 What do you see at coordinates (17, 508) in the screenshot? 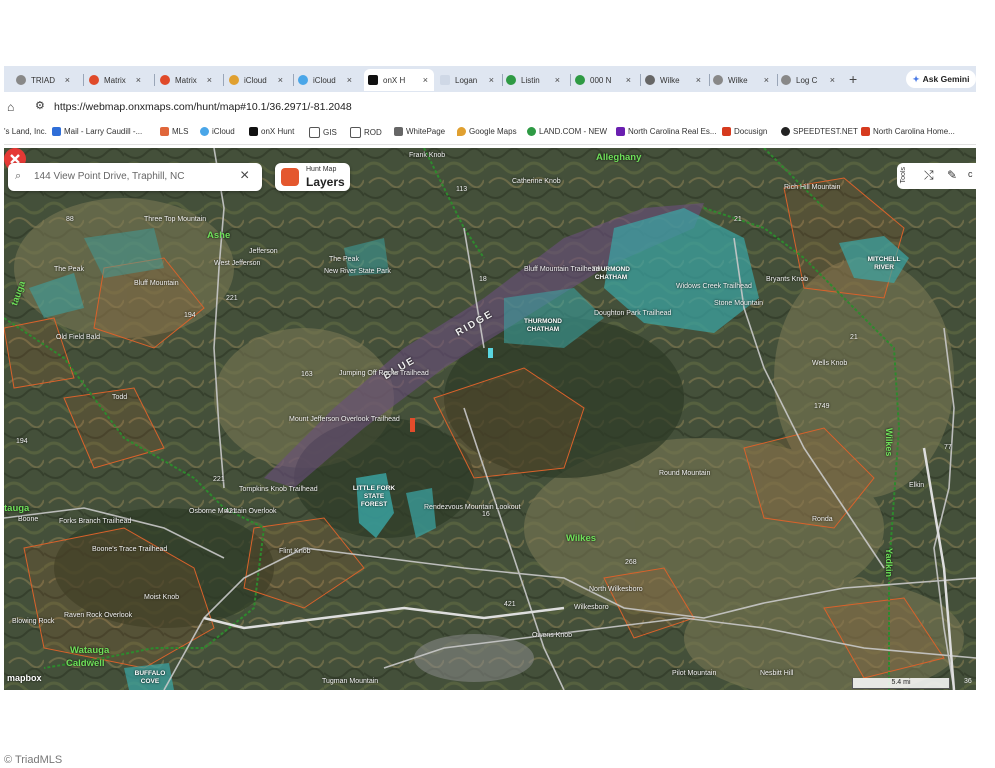
I see `county-label-watauga-left: tauga` at bounding box center [17, 508].